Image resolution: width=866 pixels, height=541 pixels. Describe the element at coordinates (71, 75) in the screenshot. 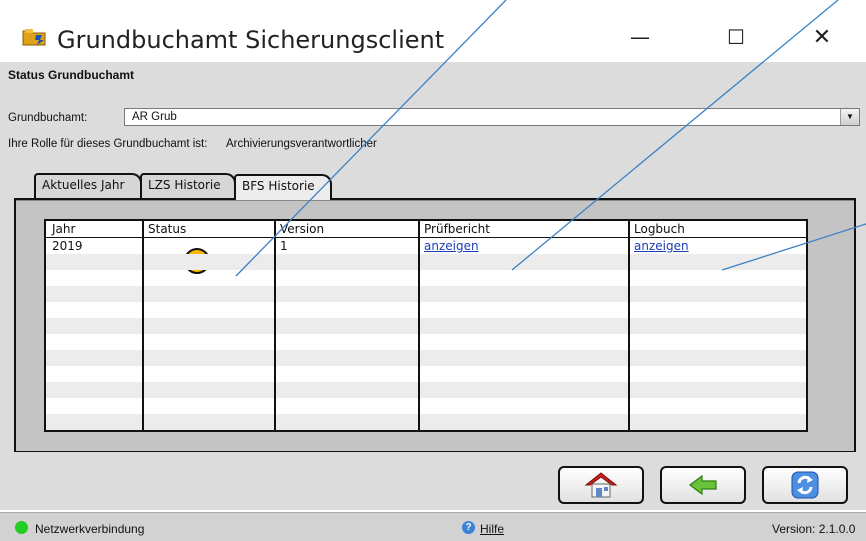

I see `section-title: Status Grundbuchamt` at that location.